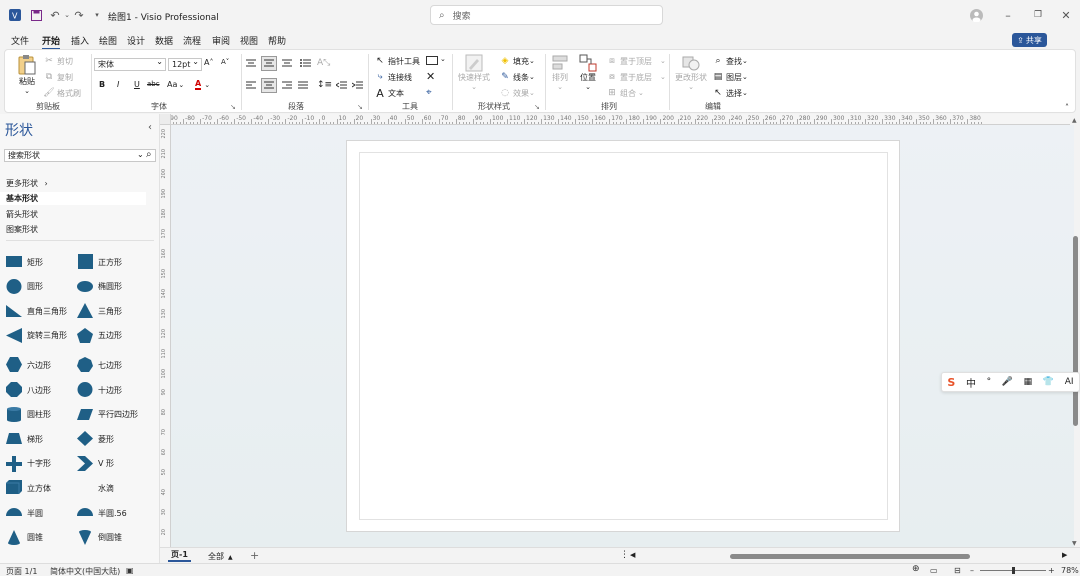 This screenshot has width=1080, height=576. I want to click on bullets-icon, so click(305, 63).